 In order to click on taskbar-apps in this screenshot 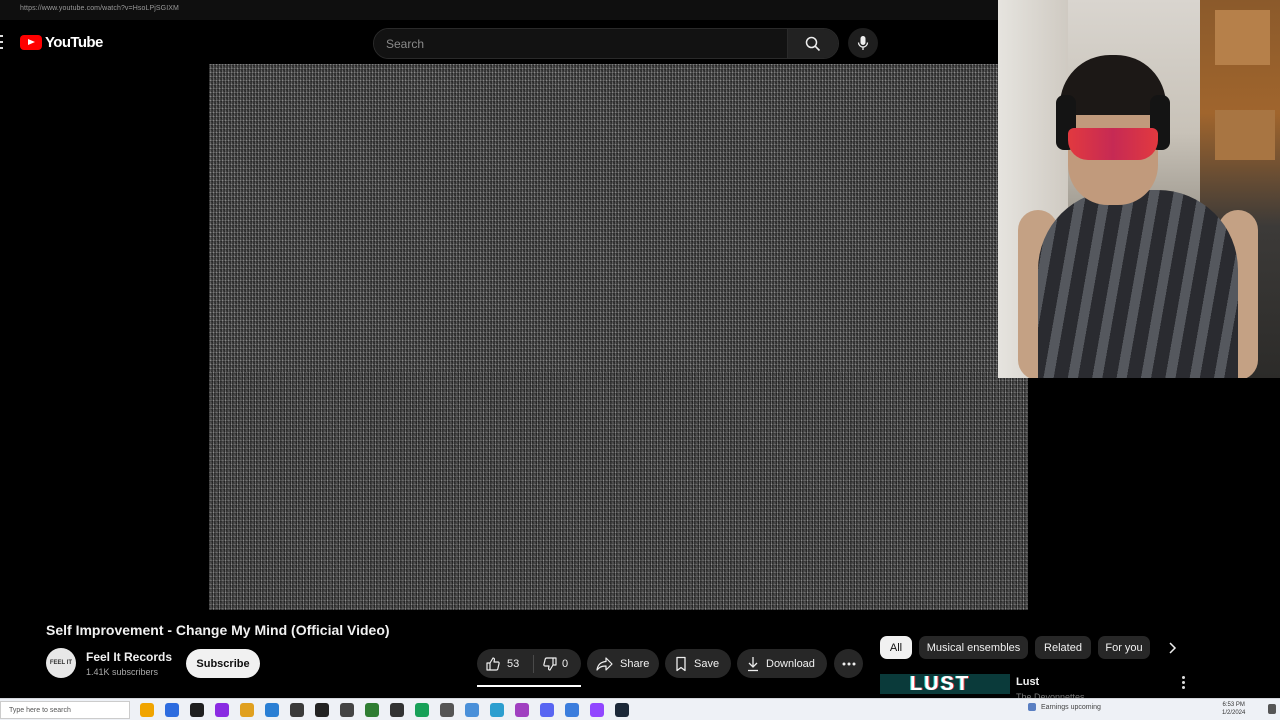, I will do `click(390, 710)`.